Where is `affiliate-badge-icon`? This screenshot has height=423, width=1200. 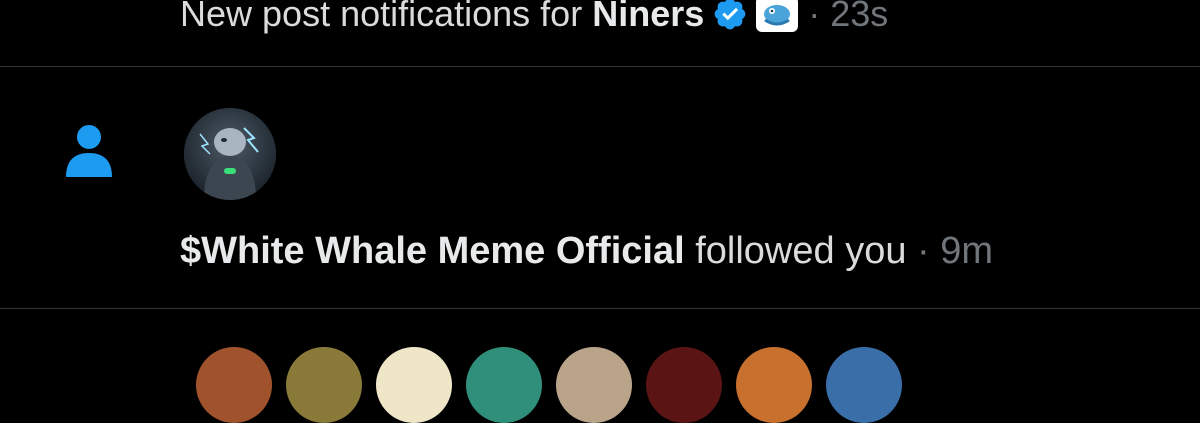
affiliate-badge-icon is located at coordinates (777, 16).